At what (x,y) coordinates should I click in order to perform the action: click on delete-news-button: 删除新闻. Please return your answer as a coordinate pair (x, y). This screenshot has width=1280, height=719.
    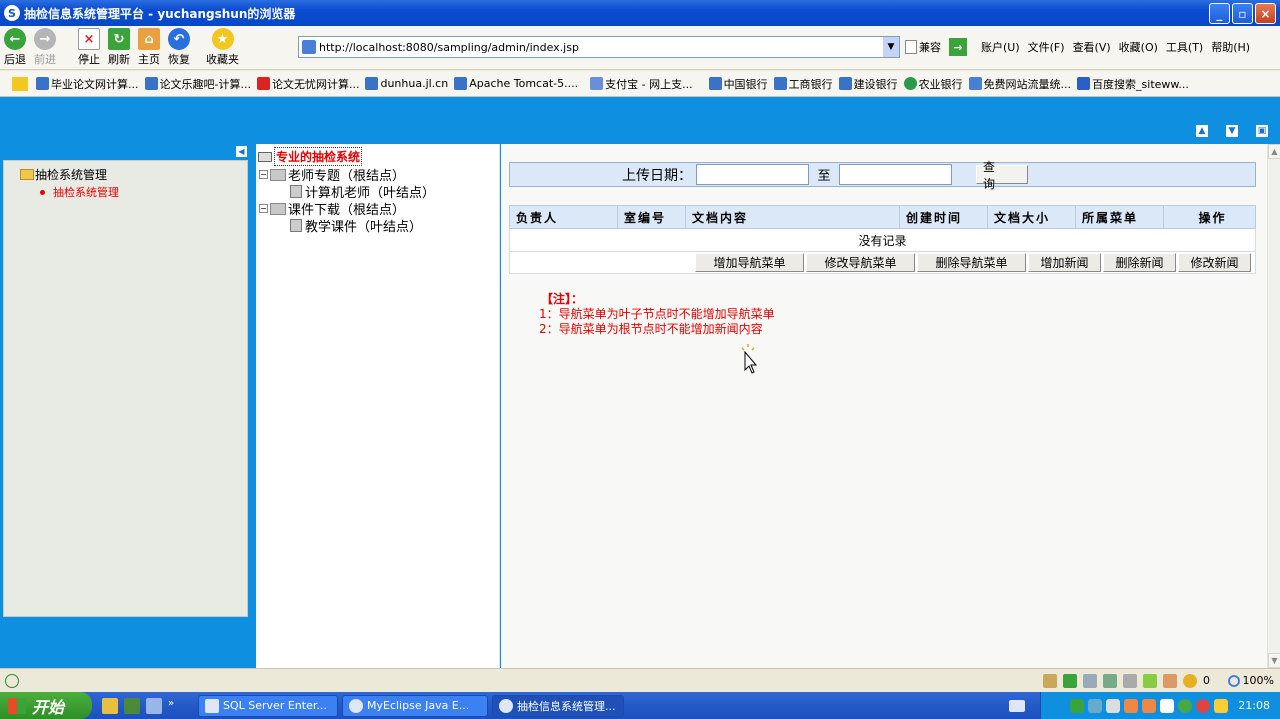
    Looking at the image, I should click on (1139, 262).